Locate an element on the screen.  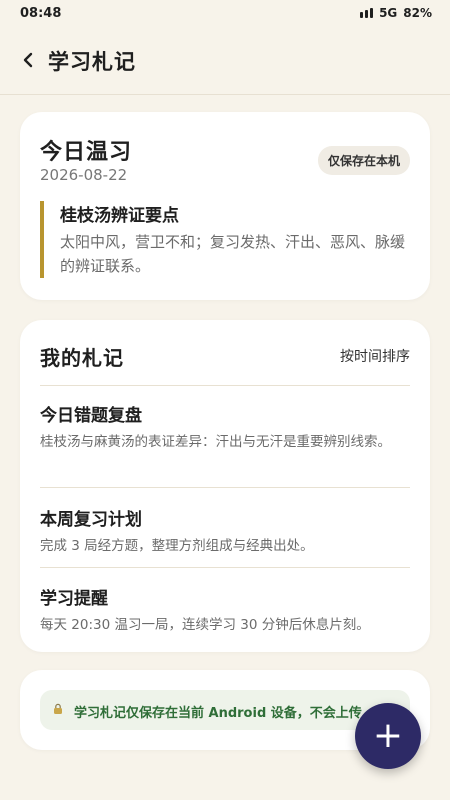
note-item: 学习提醒 每天 20:30 温习一局，连续学习 30 分钟后休息片刻。 is located at coordinates (225, 610).